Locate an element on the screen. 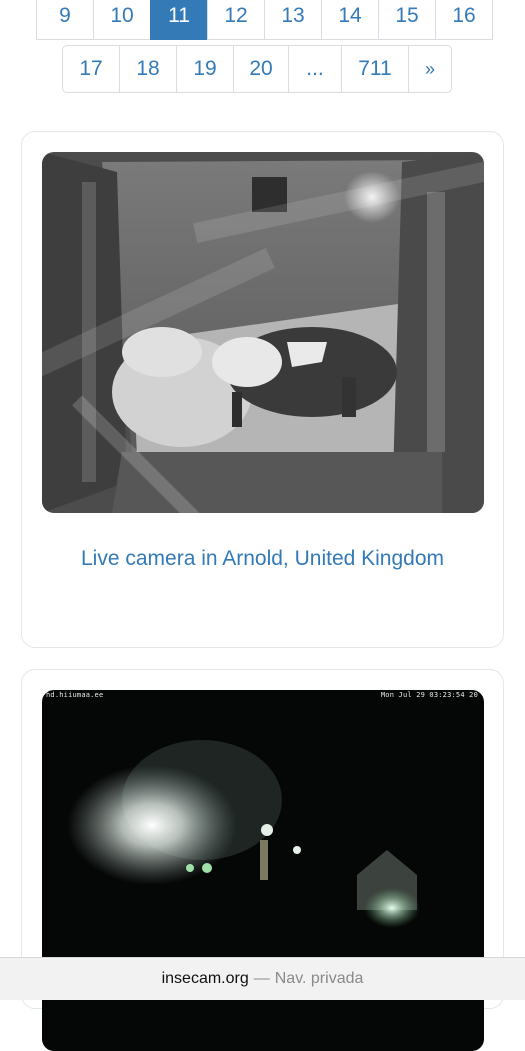 This screenshot has height=1051, width=525. page-link-9: 9 is located at coordinates (65, 20).